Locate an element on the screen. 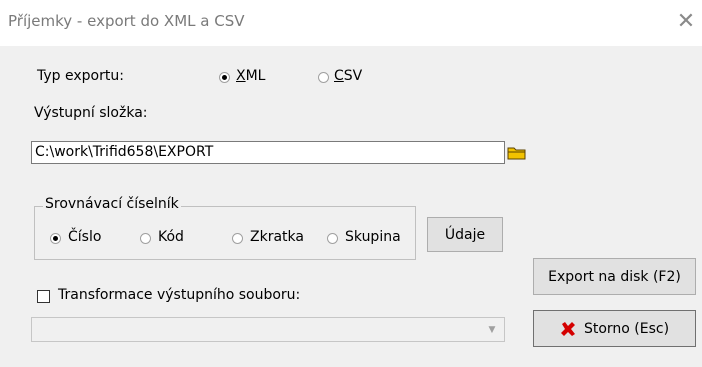  cancel-button-label: Storno (Esc) is located at coordinates (626, 328).